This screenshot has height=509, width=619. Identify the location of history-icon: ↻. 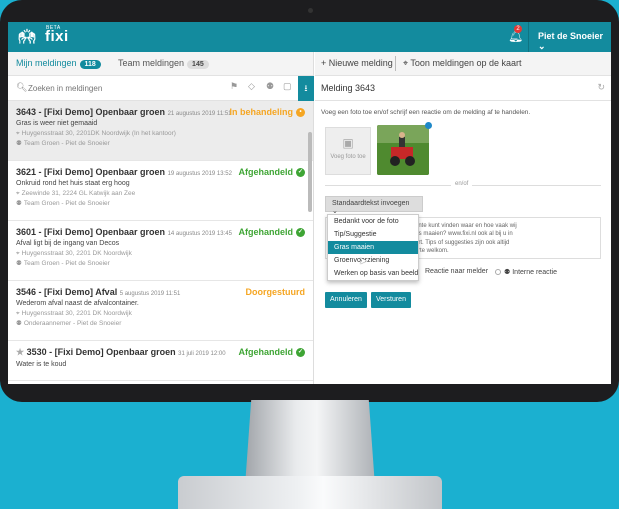
(601, 87).